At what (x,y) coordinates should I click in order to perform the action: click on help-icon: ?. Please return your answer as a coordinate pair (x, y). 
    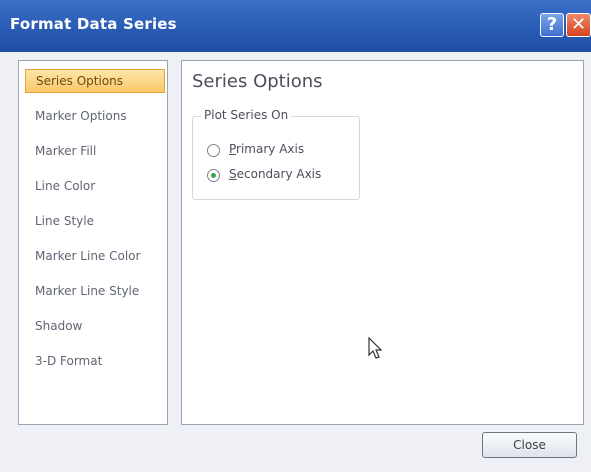
    Looking at the image, I should click on (552, 25).